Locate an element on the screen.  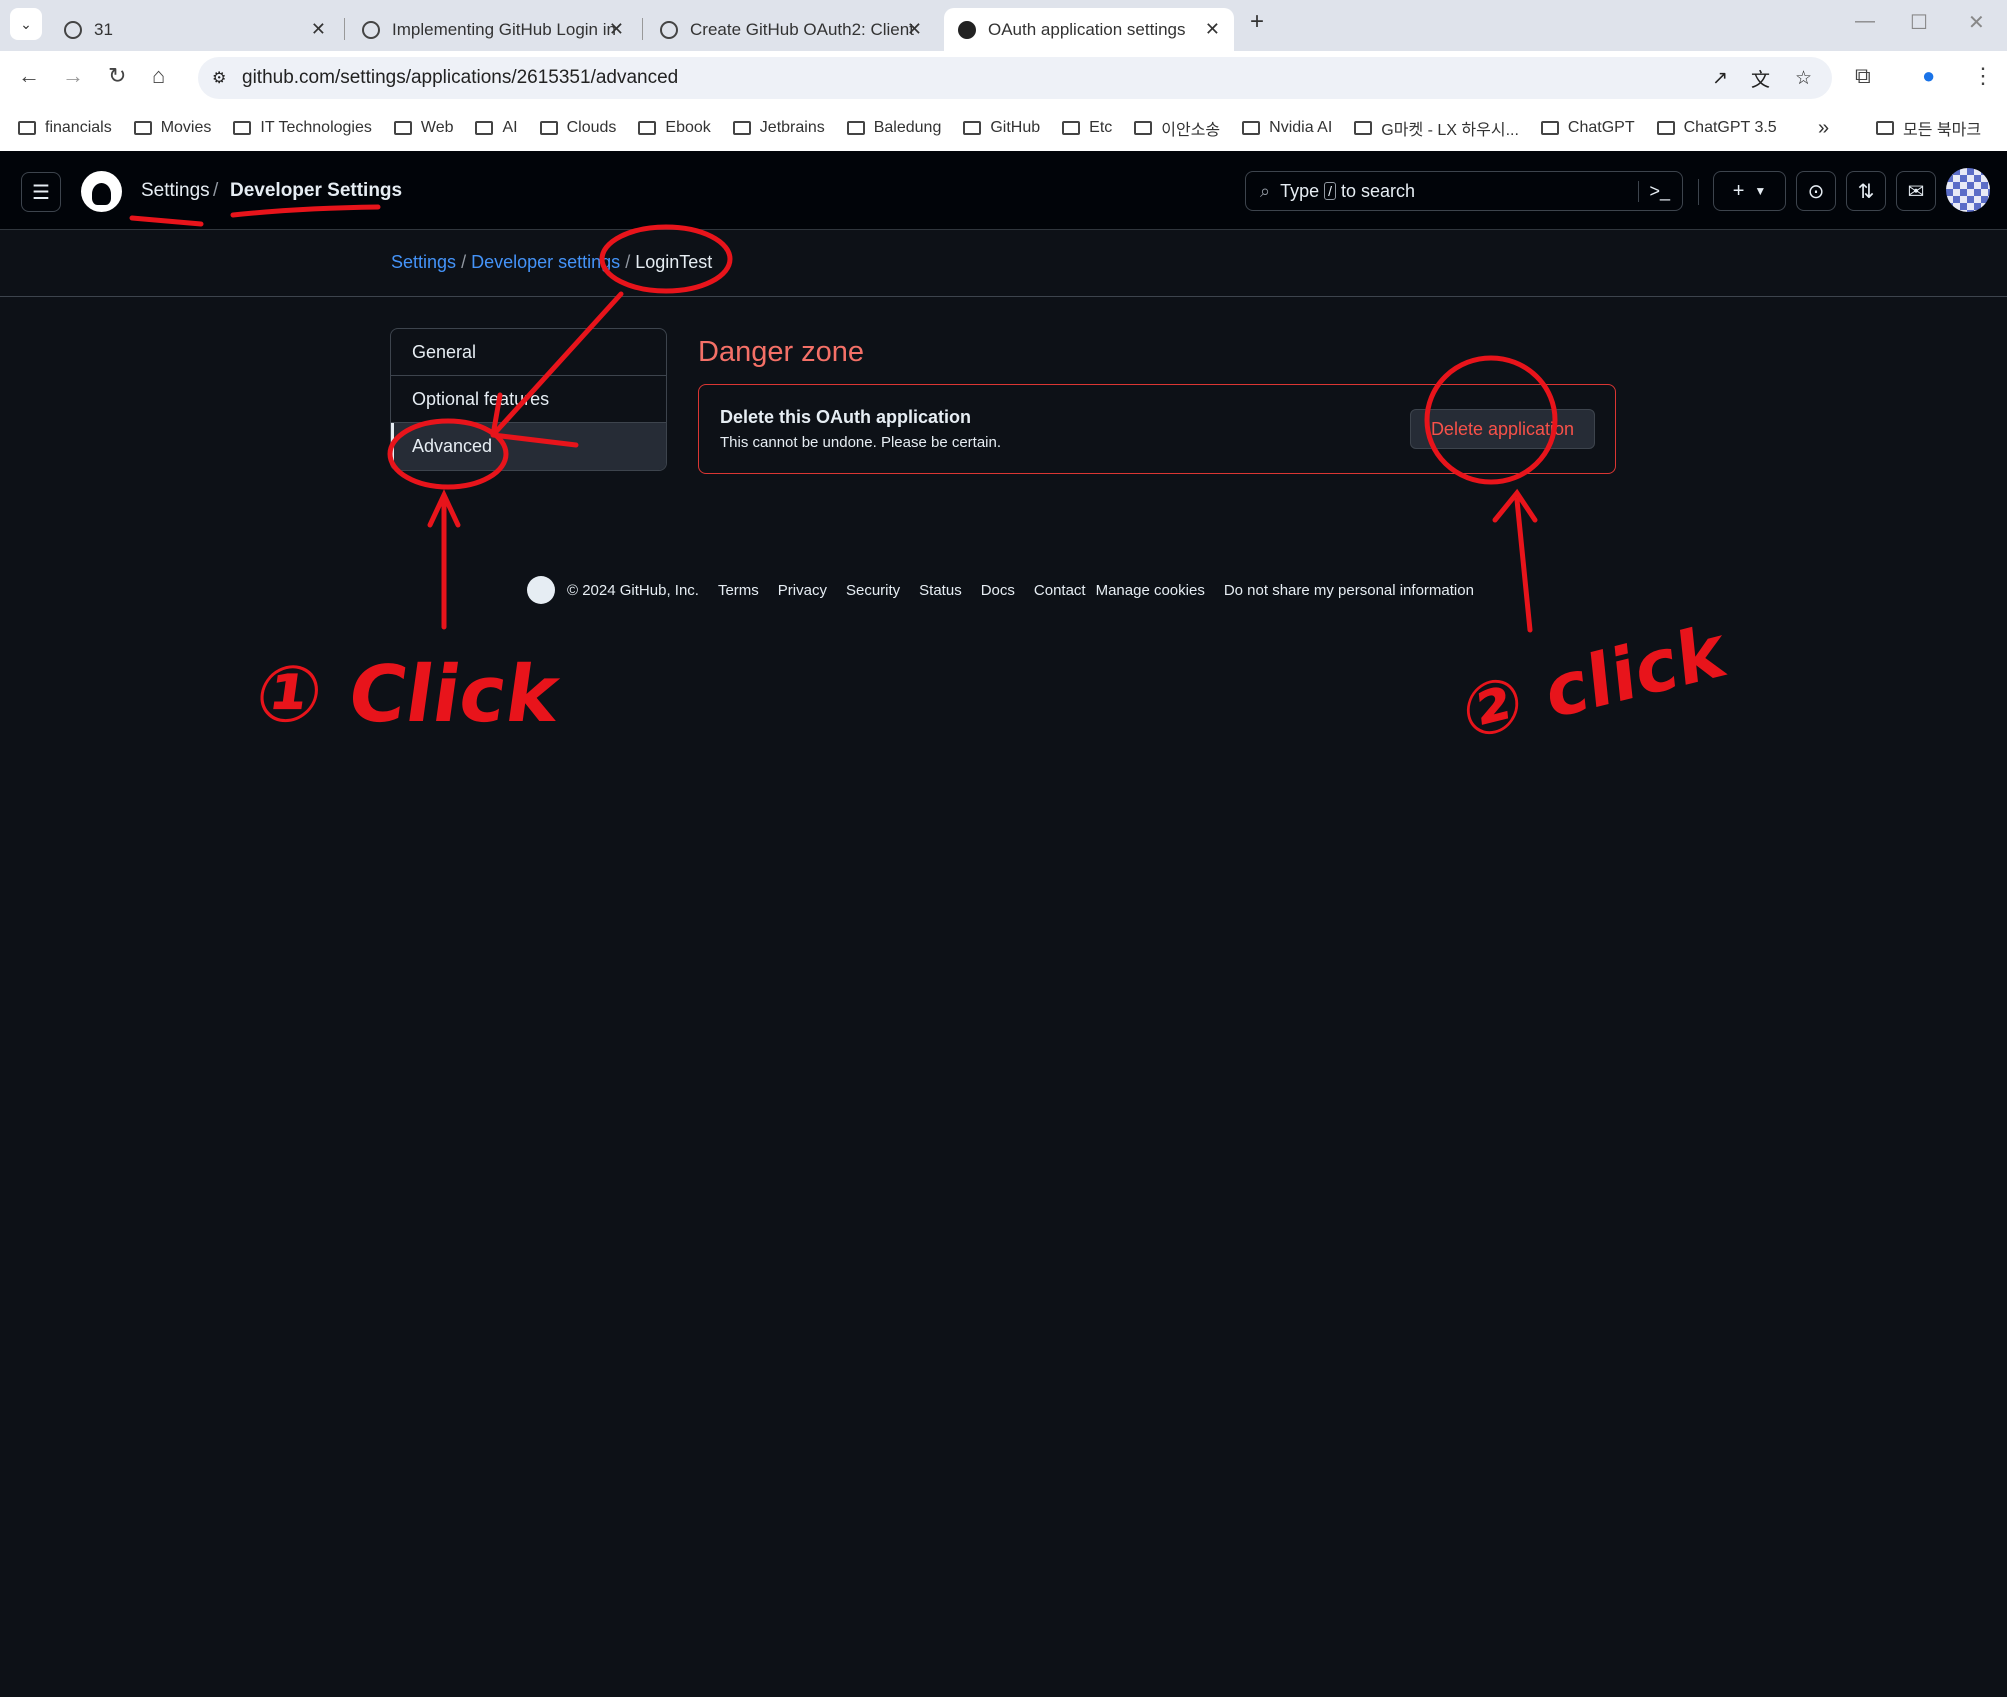
arrow-up-delete is located at coordinates (1515, 560).